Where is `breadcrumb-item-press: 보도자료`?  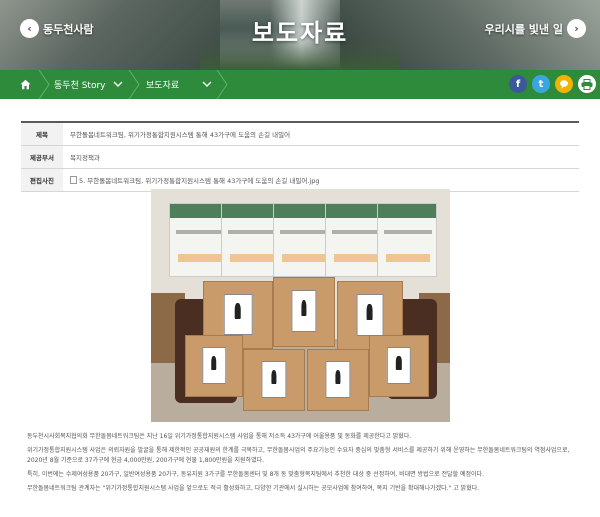 breadcrumb-item-press: 보도자료 is located at coordinates (162, 84).